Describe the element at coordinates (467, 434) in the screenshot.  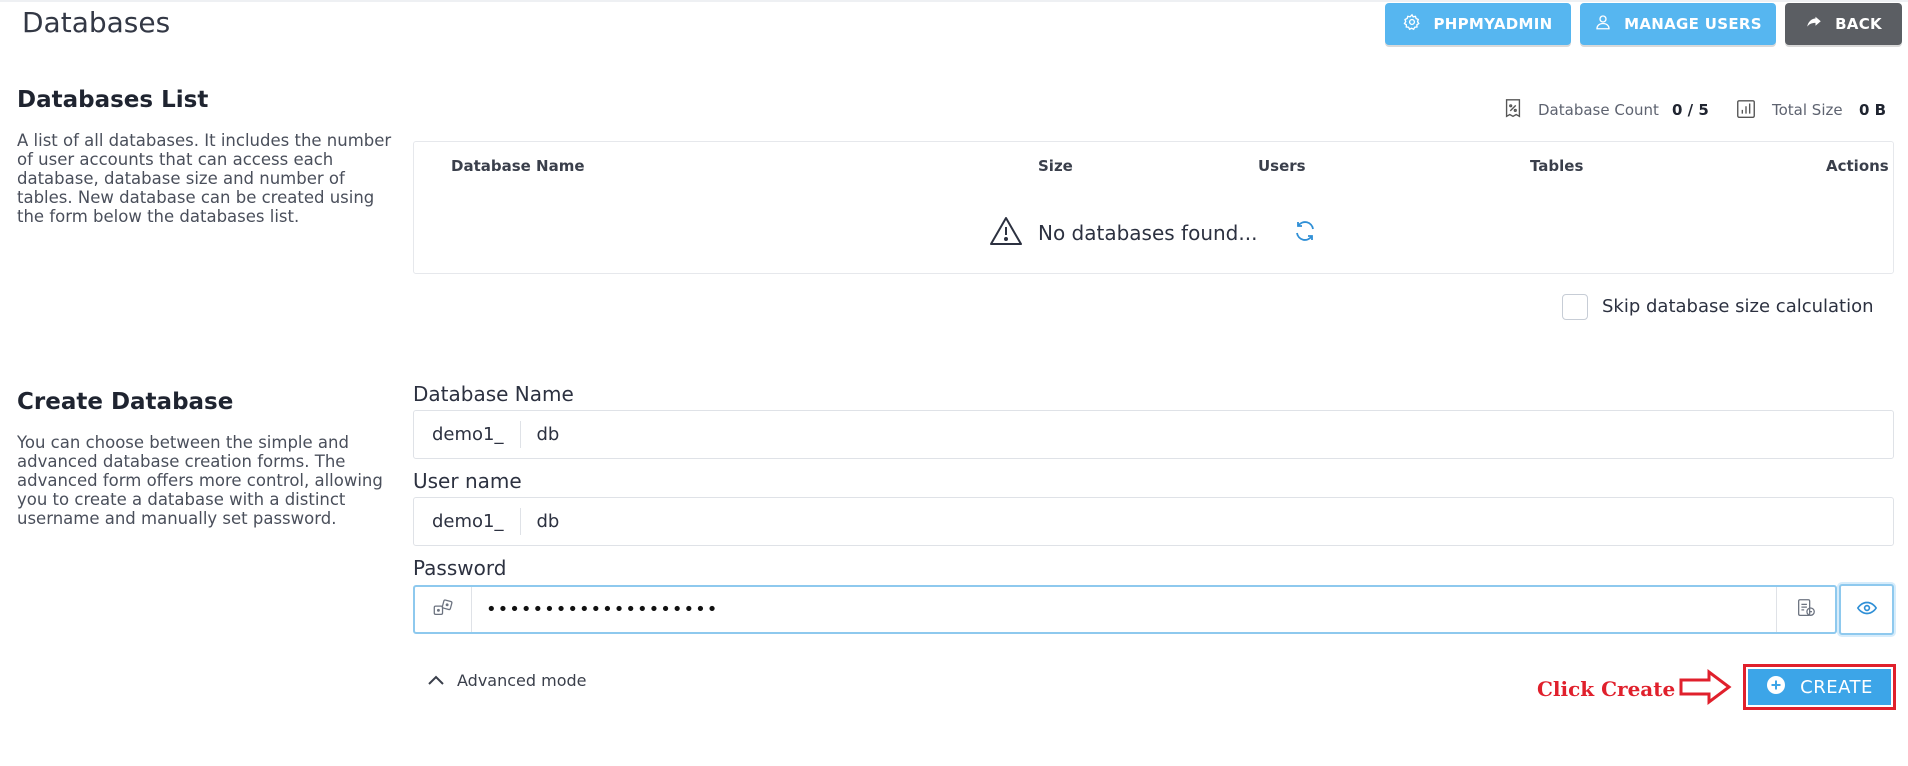
I see `database-name-prefix: demo1_` at that location.